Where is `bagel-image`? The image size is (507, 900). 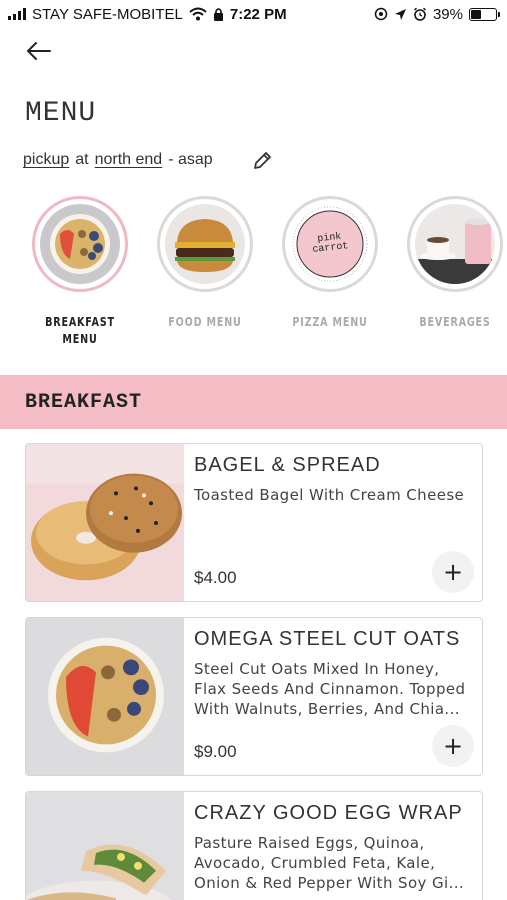
bagel-image is located at coordinates (105, 522).